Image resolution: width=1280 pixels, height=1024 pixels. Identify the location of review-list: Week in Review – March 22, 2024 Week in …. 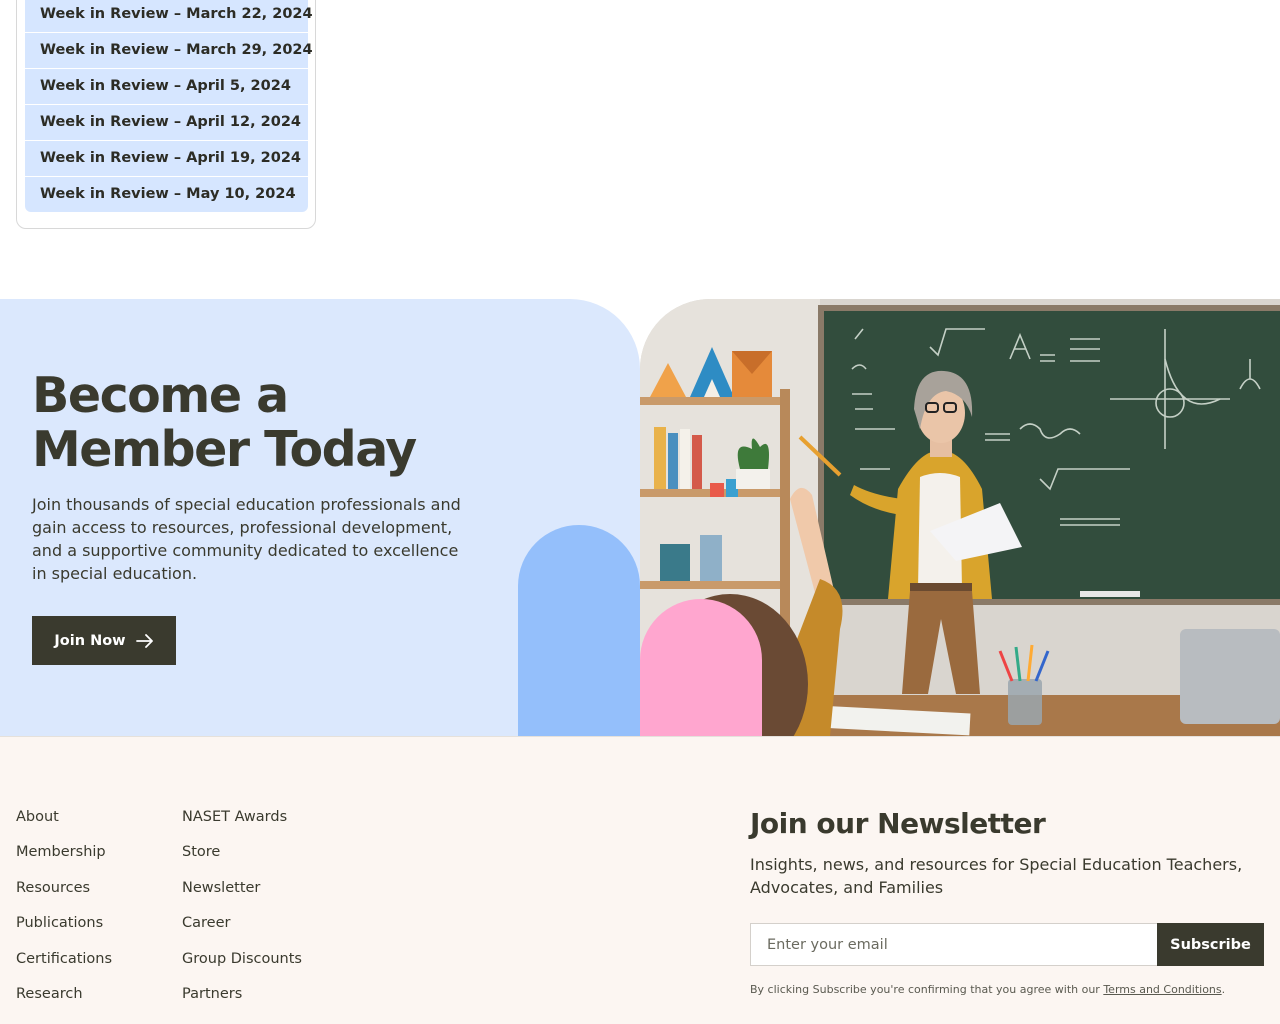
(169, 106).